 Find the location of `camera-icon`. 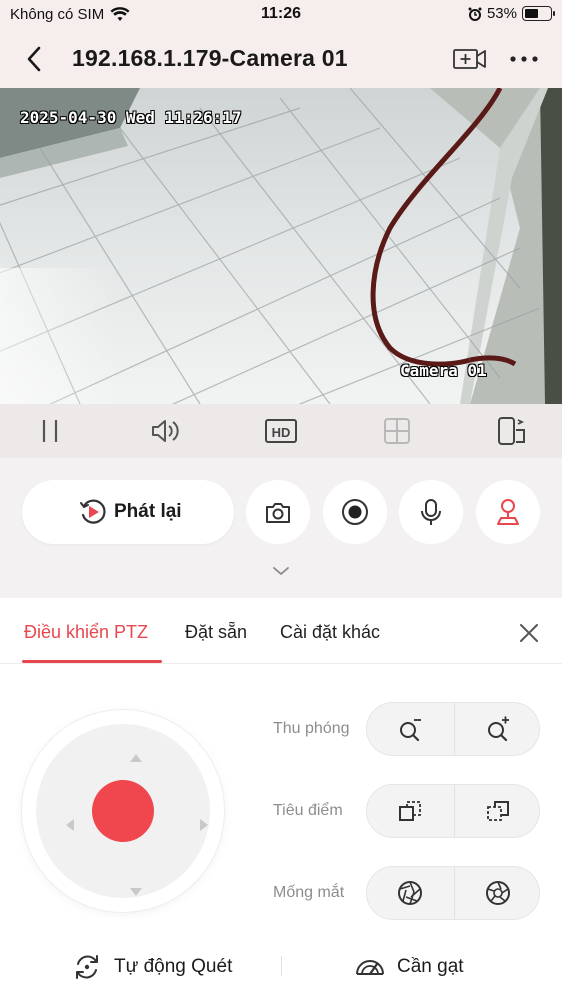

camera-icon is located at coordinates (278, 513).